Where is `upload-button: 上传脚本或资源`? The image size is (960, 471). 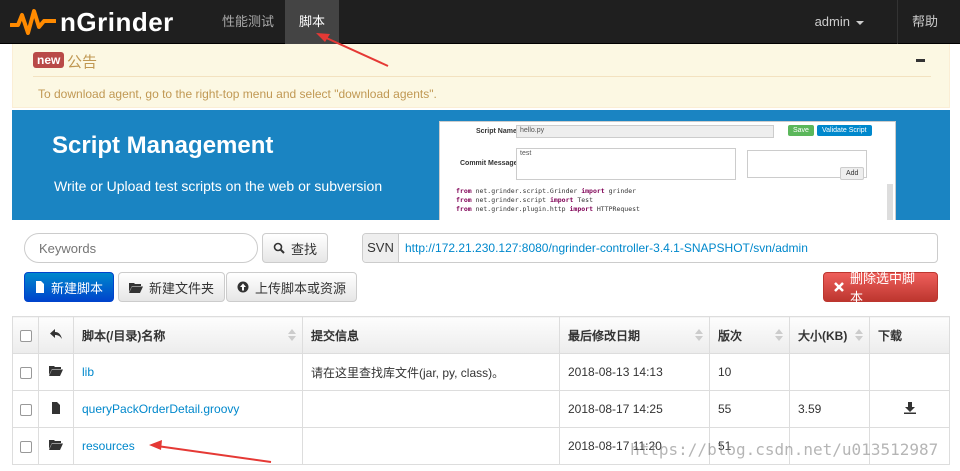 upload-button: 上传脚本或资源 is located at coordinates (292, 287).